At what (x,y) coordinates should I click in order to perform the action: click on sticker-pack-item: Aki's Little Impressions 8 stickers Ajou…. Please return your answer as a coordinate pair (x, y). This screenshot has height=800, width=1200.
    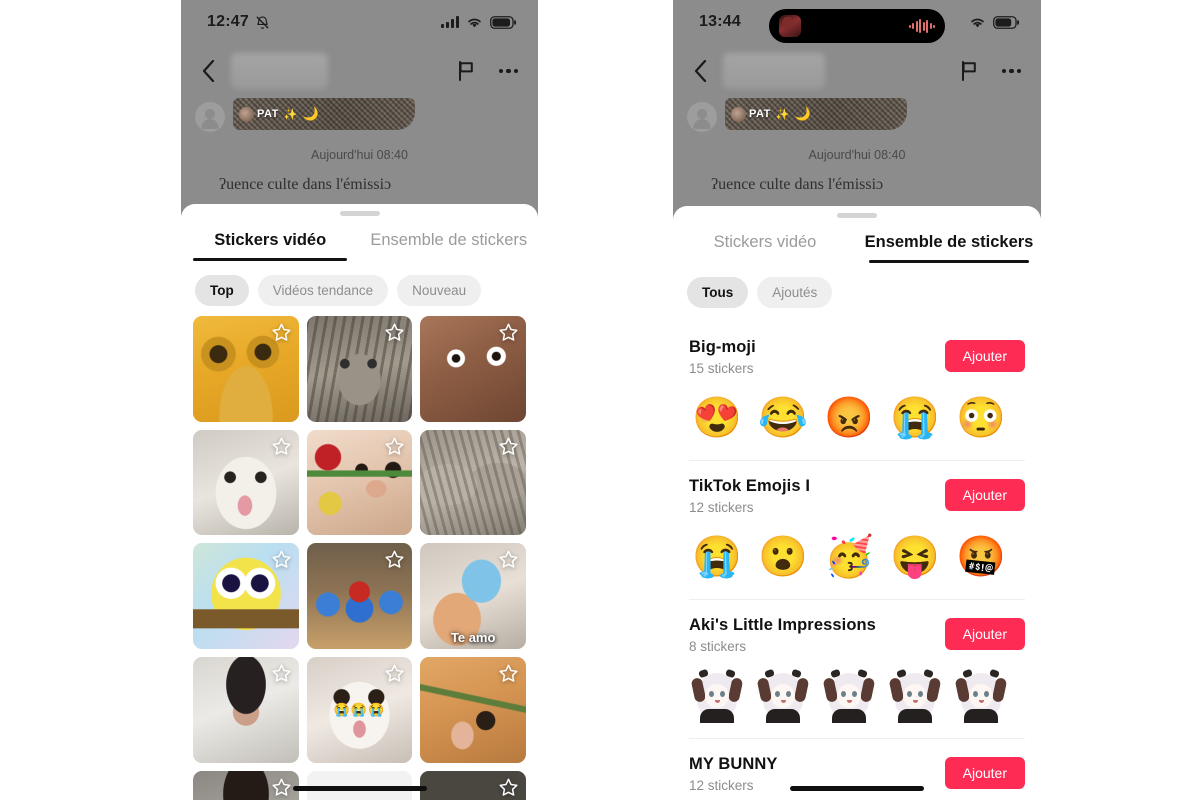
    Looking at the image, I should click on (857, 668).